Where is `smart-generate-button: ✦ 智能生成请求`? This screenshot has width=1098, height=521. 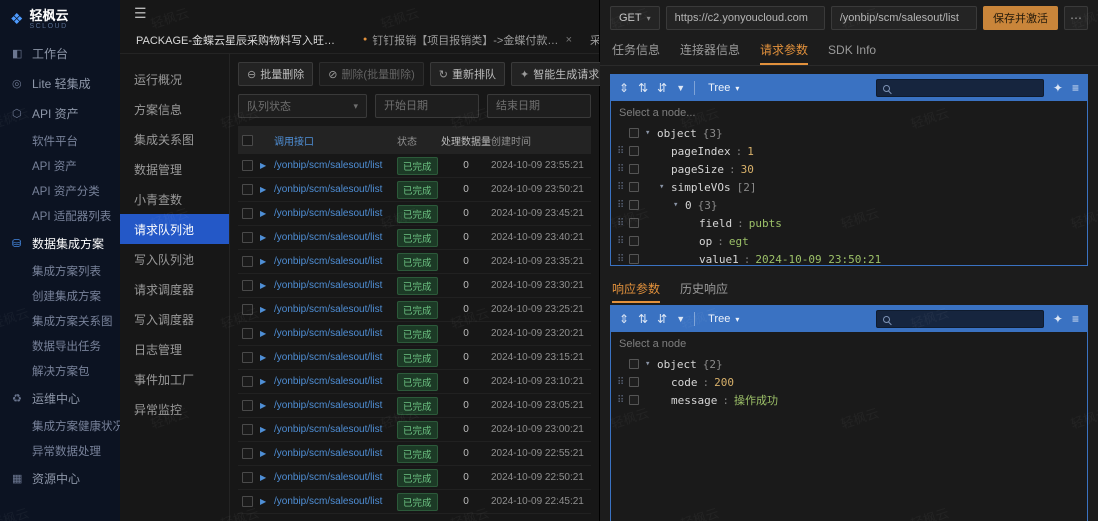
smart-generate-button: ✦ 智能生成请求 is located at coordinates (559, 74).